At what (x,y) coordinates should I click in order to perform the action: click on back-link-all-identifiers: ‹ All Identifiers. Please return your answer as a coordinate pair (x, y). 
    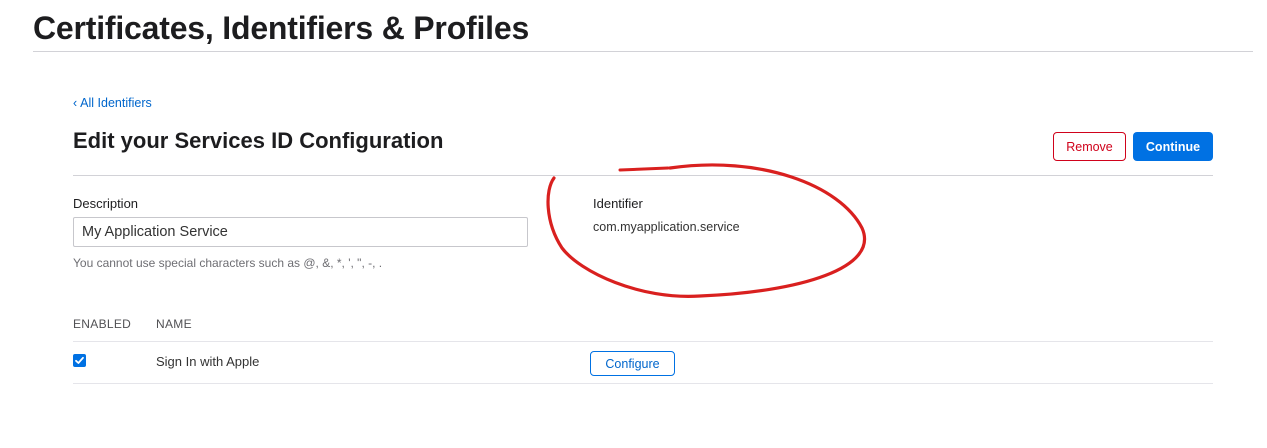
    Looking at the image, I should click on (112, 103).